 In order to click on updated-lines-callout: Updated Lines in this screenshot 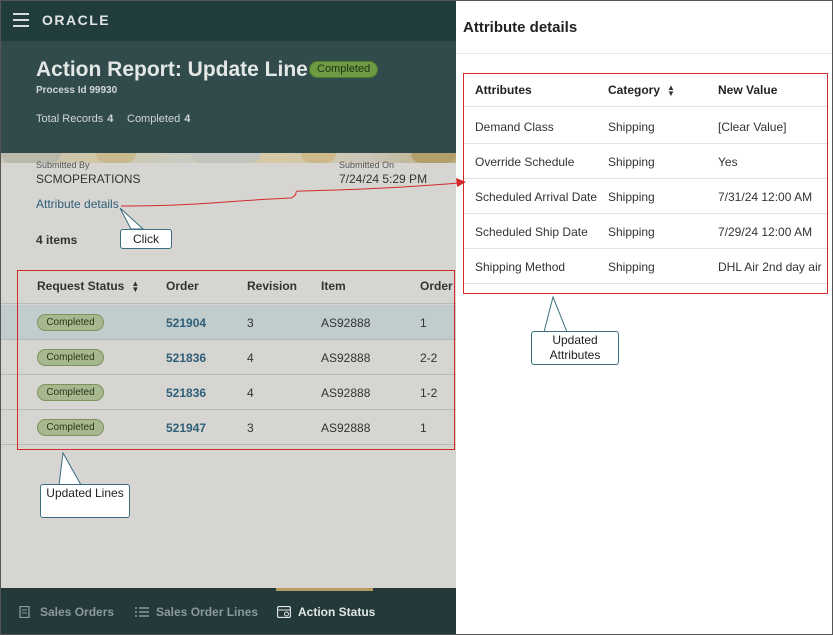, I will do `click(85, 501)`.